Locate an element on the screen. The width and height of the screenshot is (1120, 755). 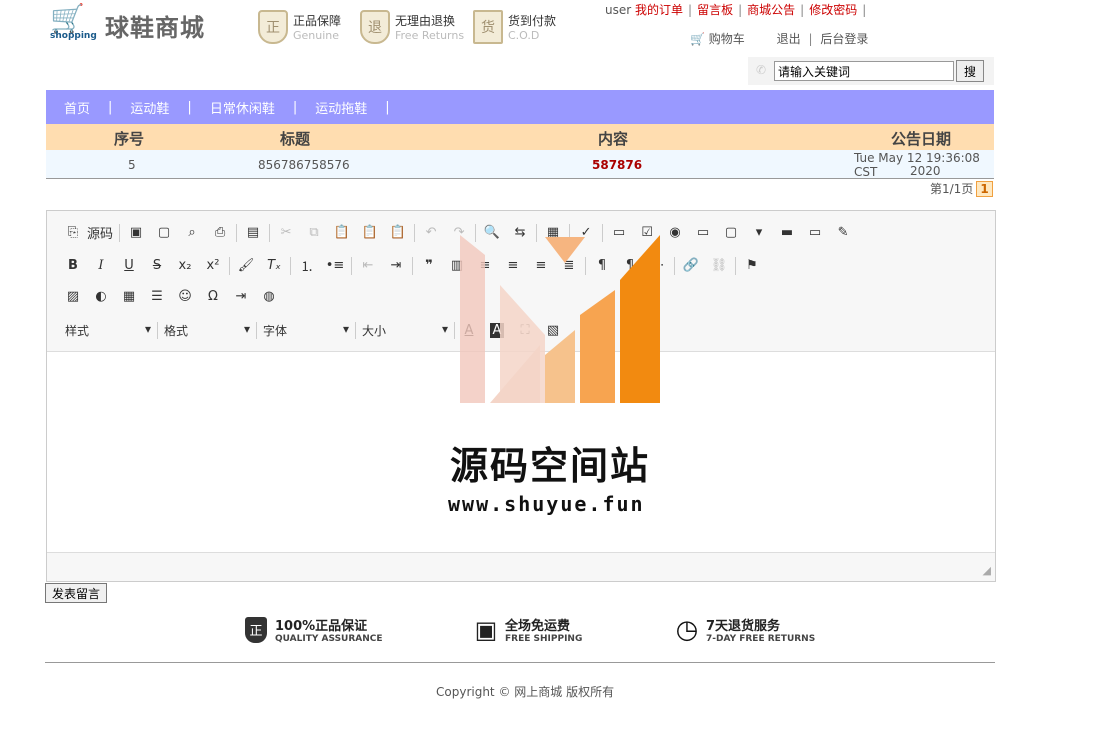
link-message-board: 留言板 is located at coordinates (715, 10).